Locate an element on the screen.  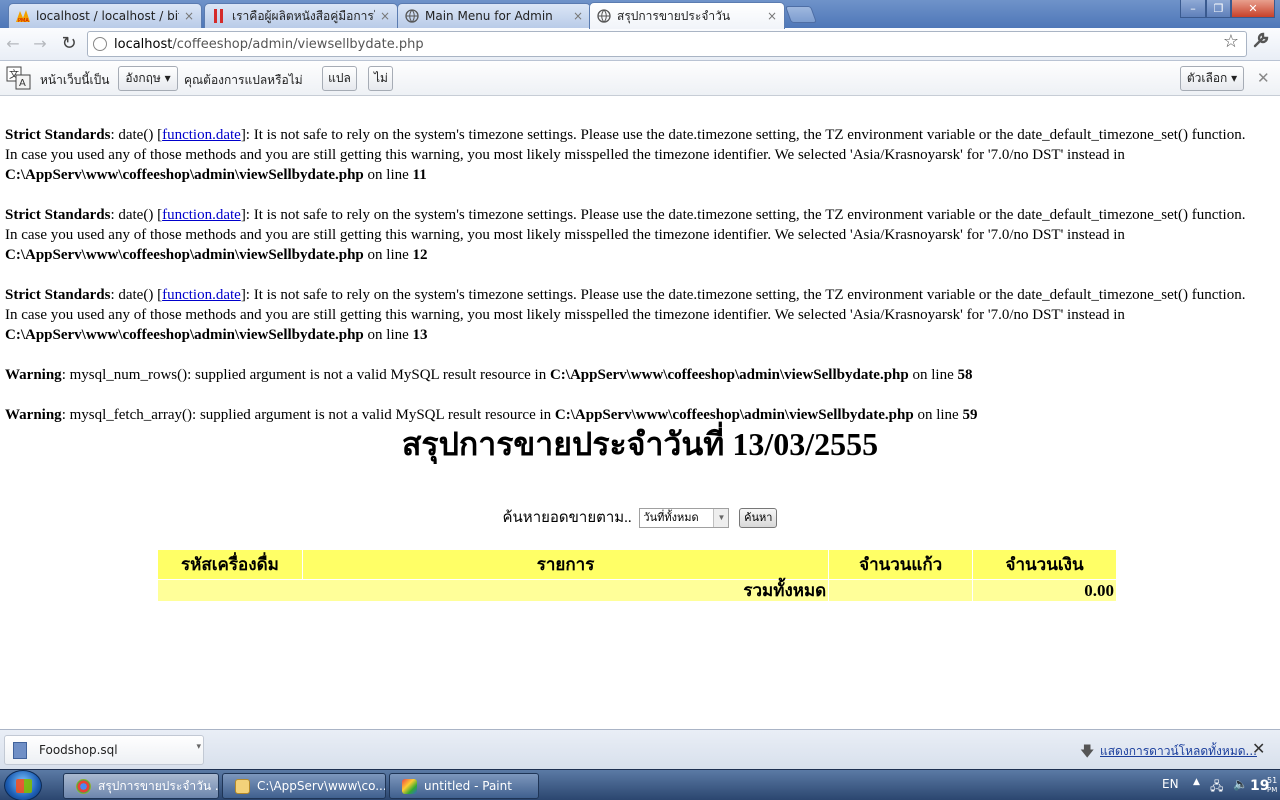
maximize-button: ❐ is located at coordinates (1218, 9).